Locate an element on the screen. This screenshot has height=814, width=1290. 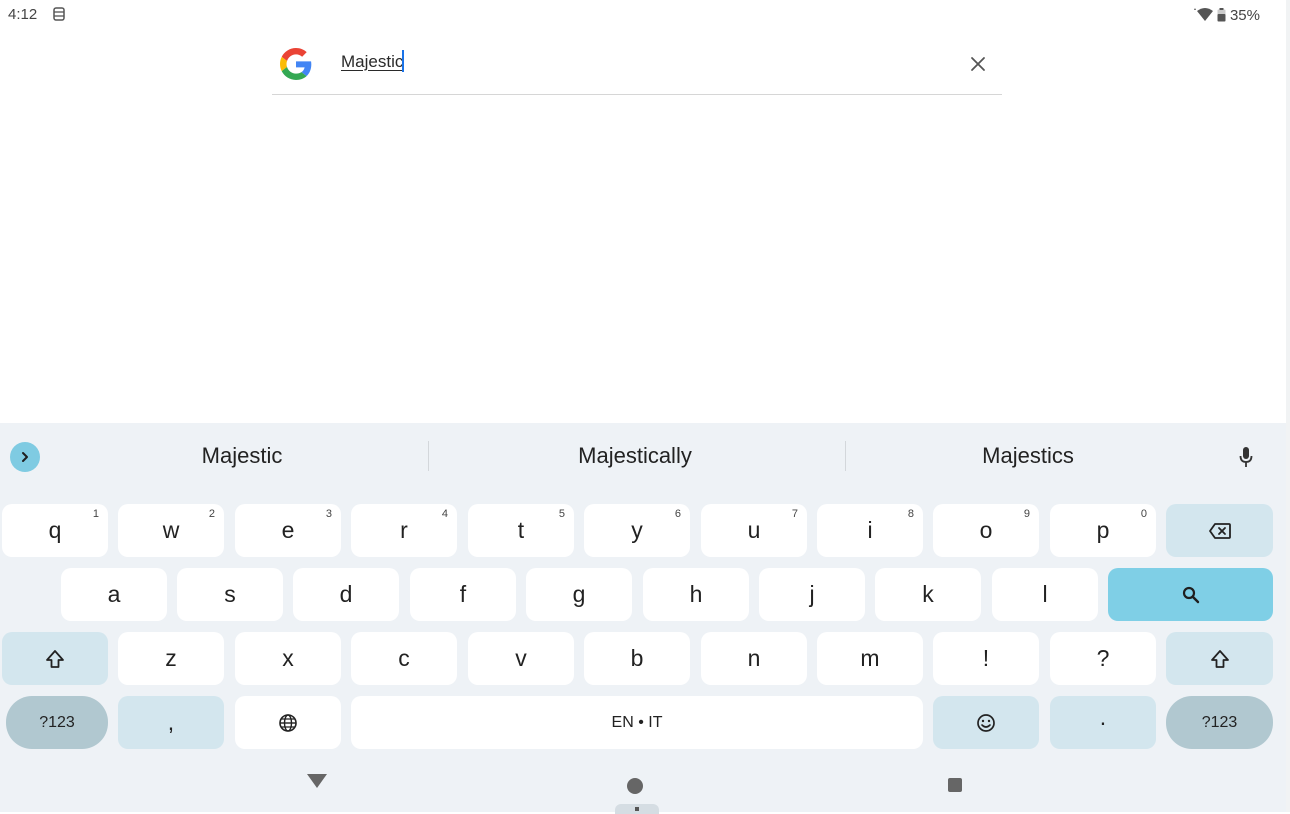
key-l: l is located at coordinates (1045, 594).